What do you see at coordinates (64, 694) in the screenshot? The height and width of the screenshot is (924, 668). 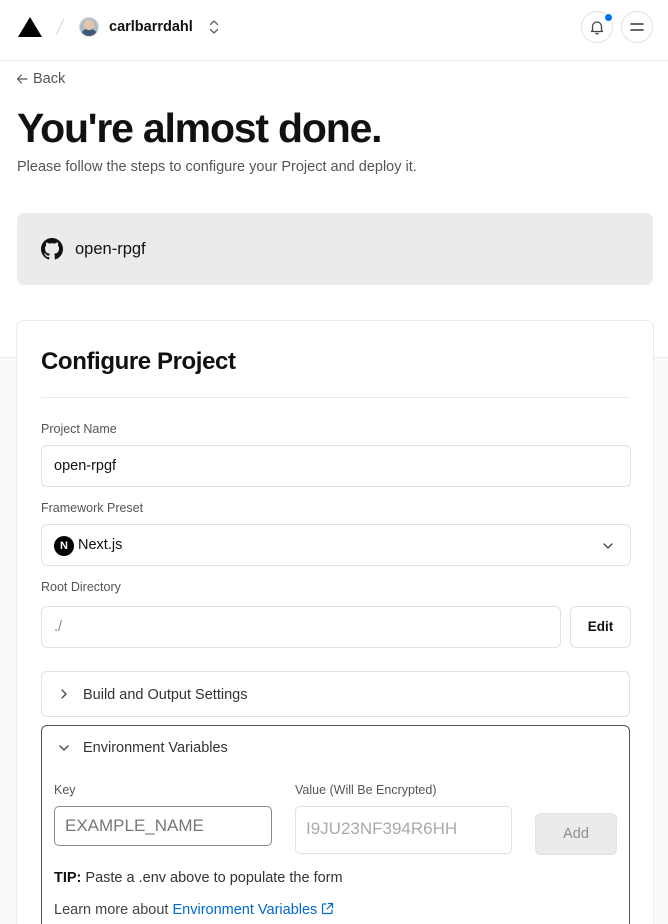 I see `chevron-right-icon` at bounding box center [64, 694].